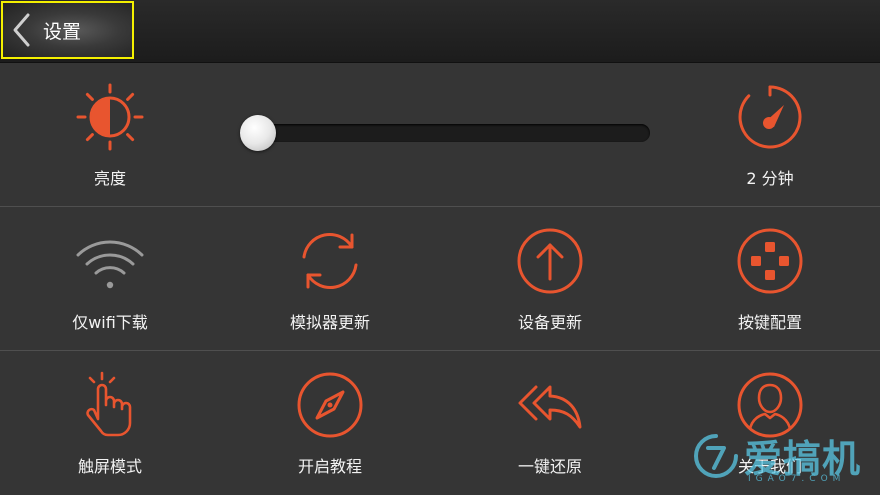  I want to click on item-label: 一键还原, so click(549, 466).